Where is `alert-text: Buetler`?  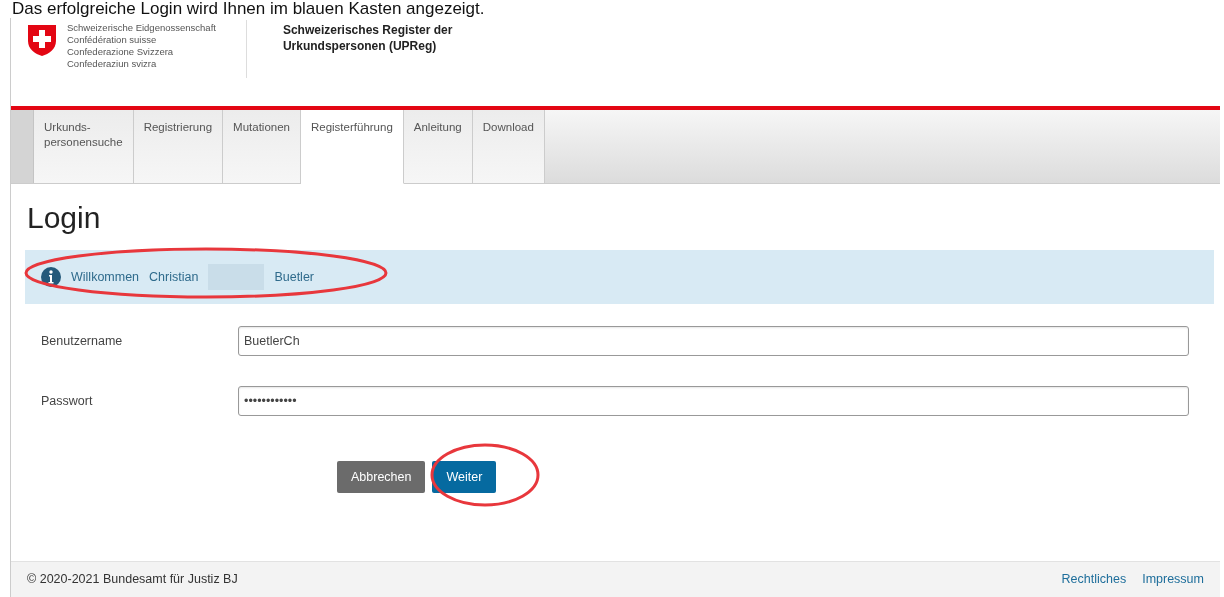
alert-text: Buetler is located at coordinates (294, 277).